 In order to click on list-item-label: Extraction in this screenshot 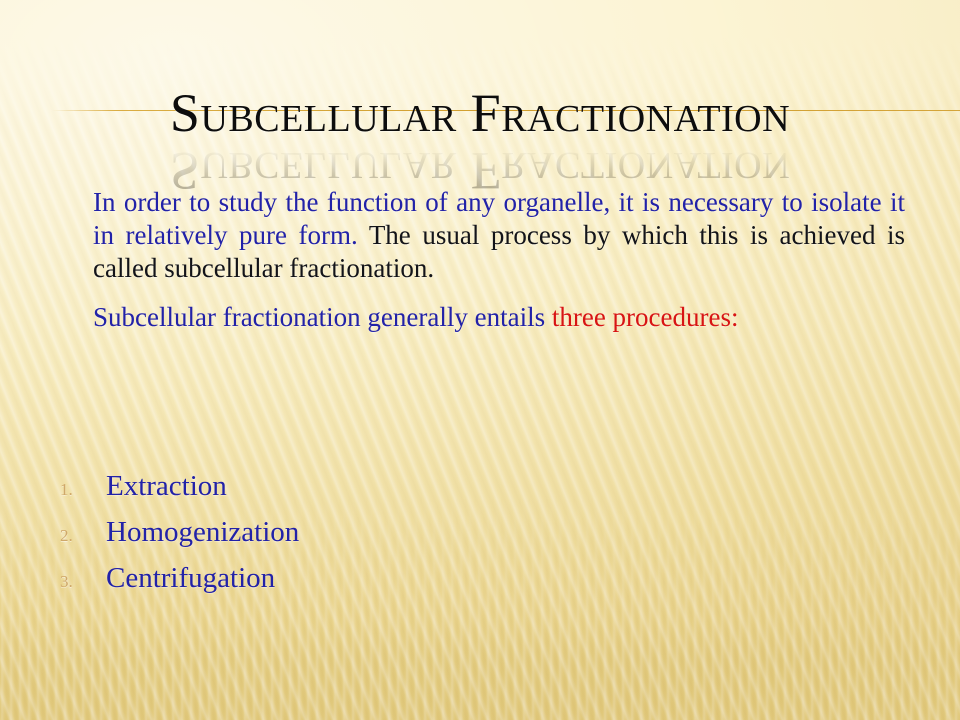, I will do `click(166, 486)`.